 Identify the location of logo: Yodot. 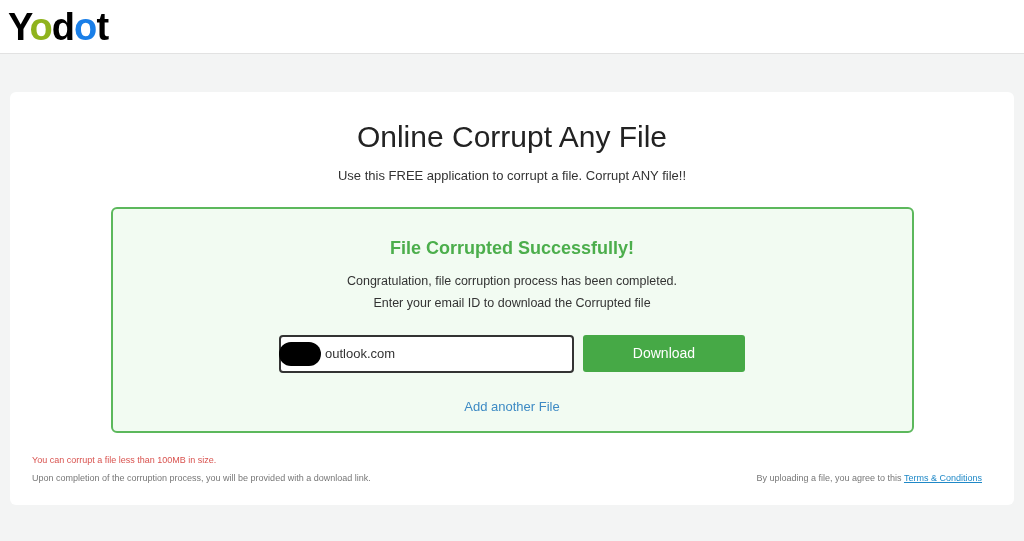
(58, 26).